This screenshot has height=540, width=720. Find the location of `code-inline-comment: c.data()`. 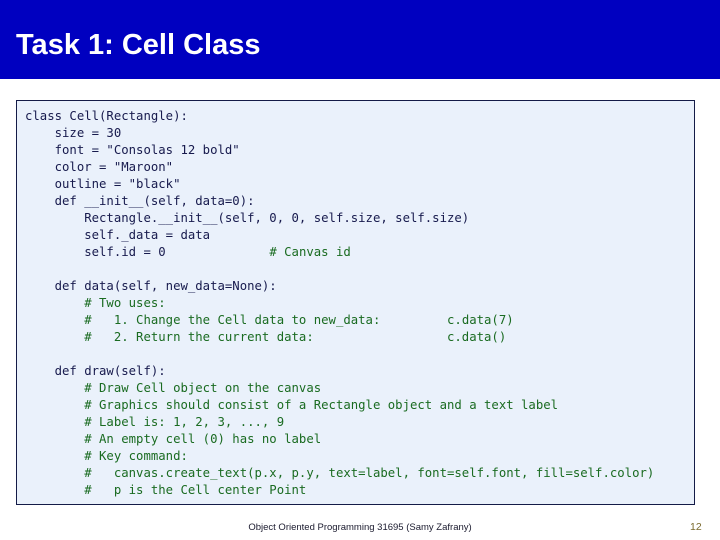

code-inline-comment: c.data() is located at coordinates (477, 337).